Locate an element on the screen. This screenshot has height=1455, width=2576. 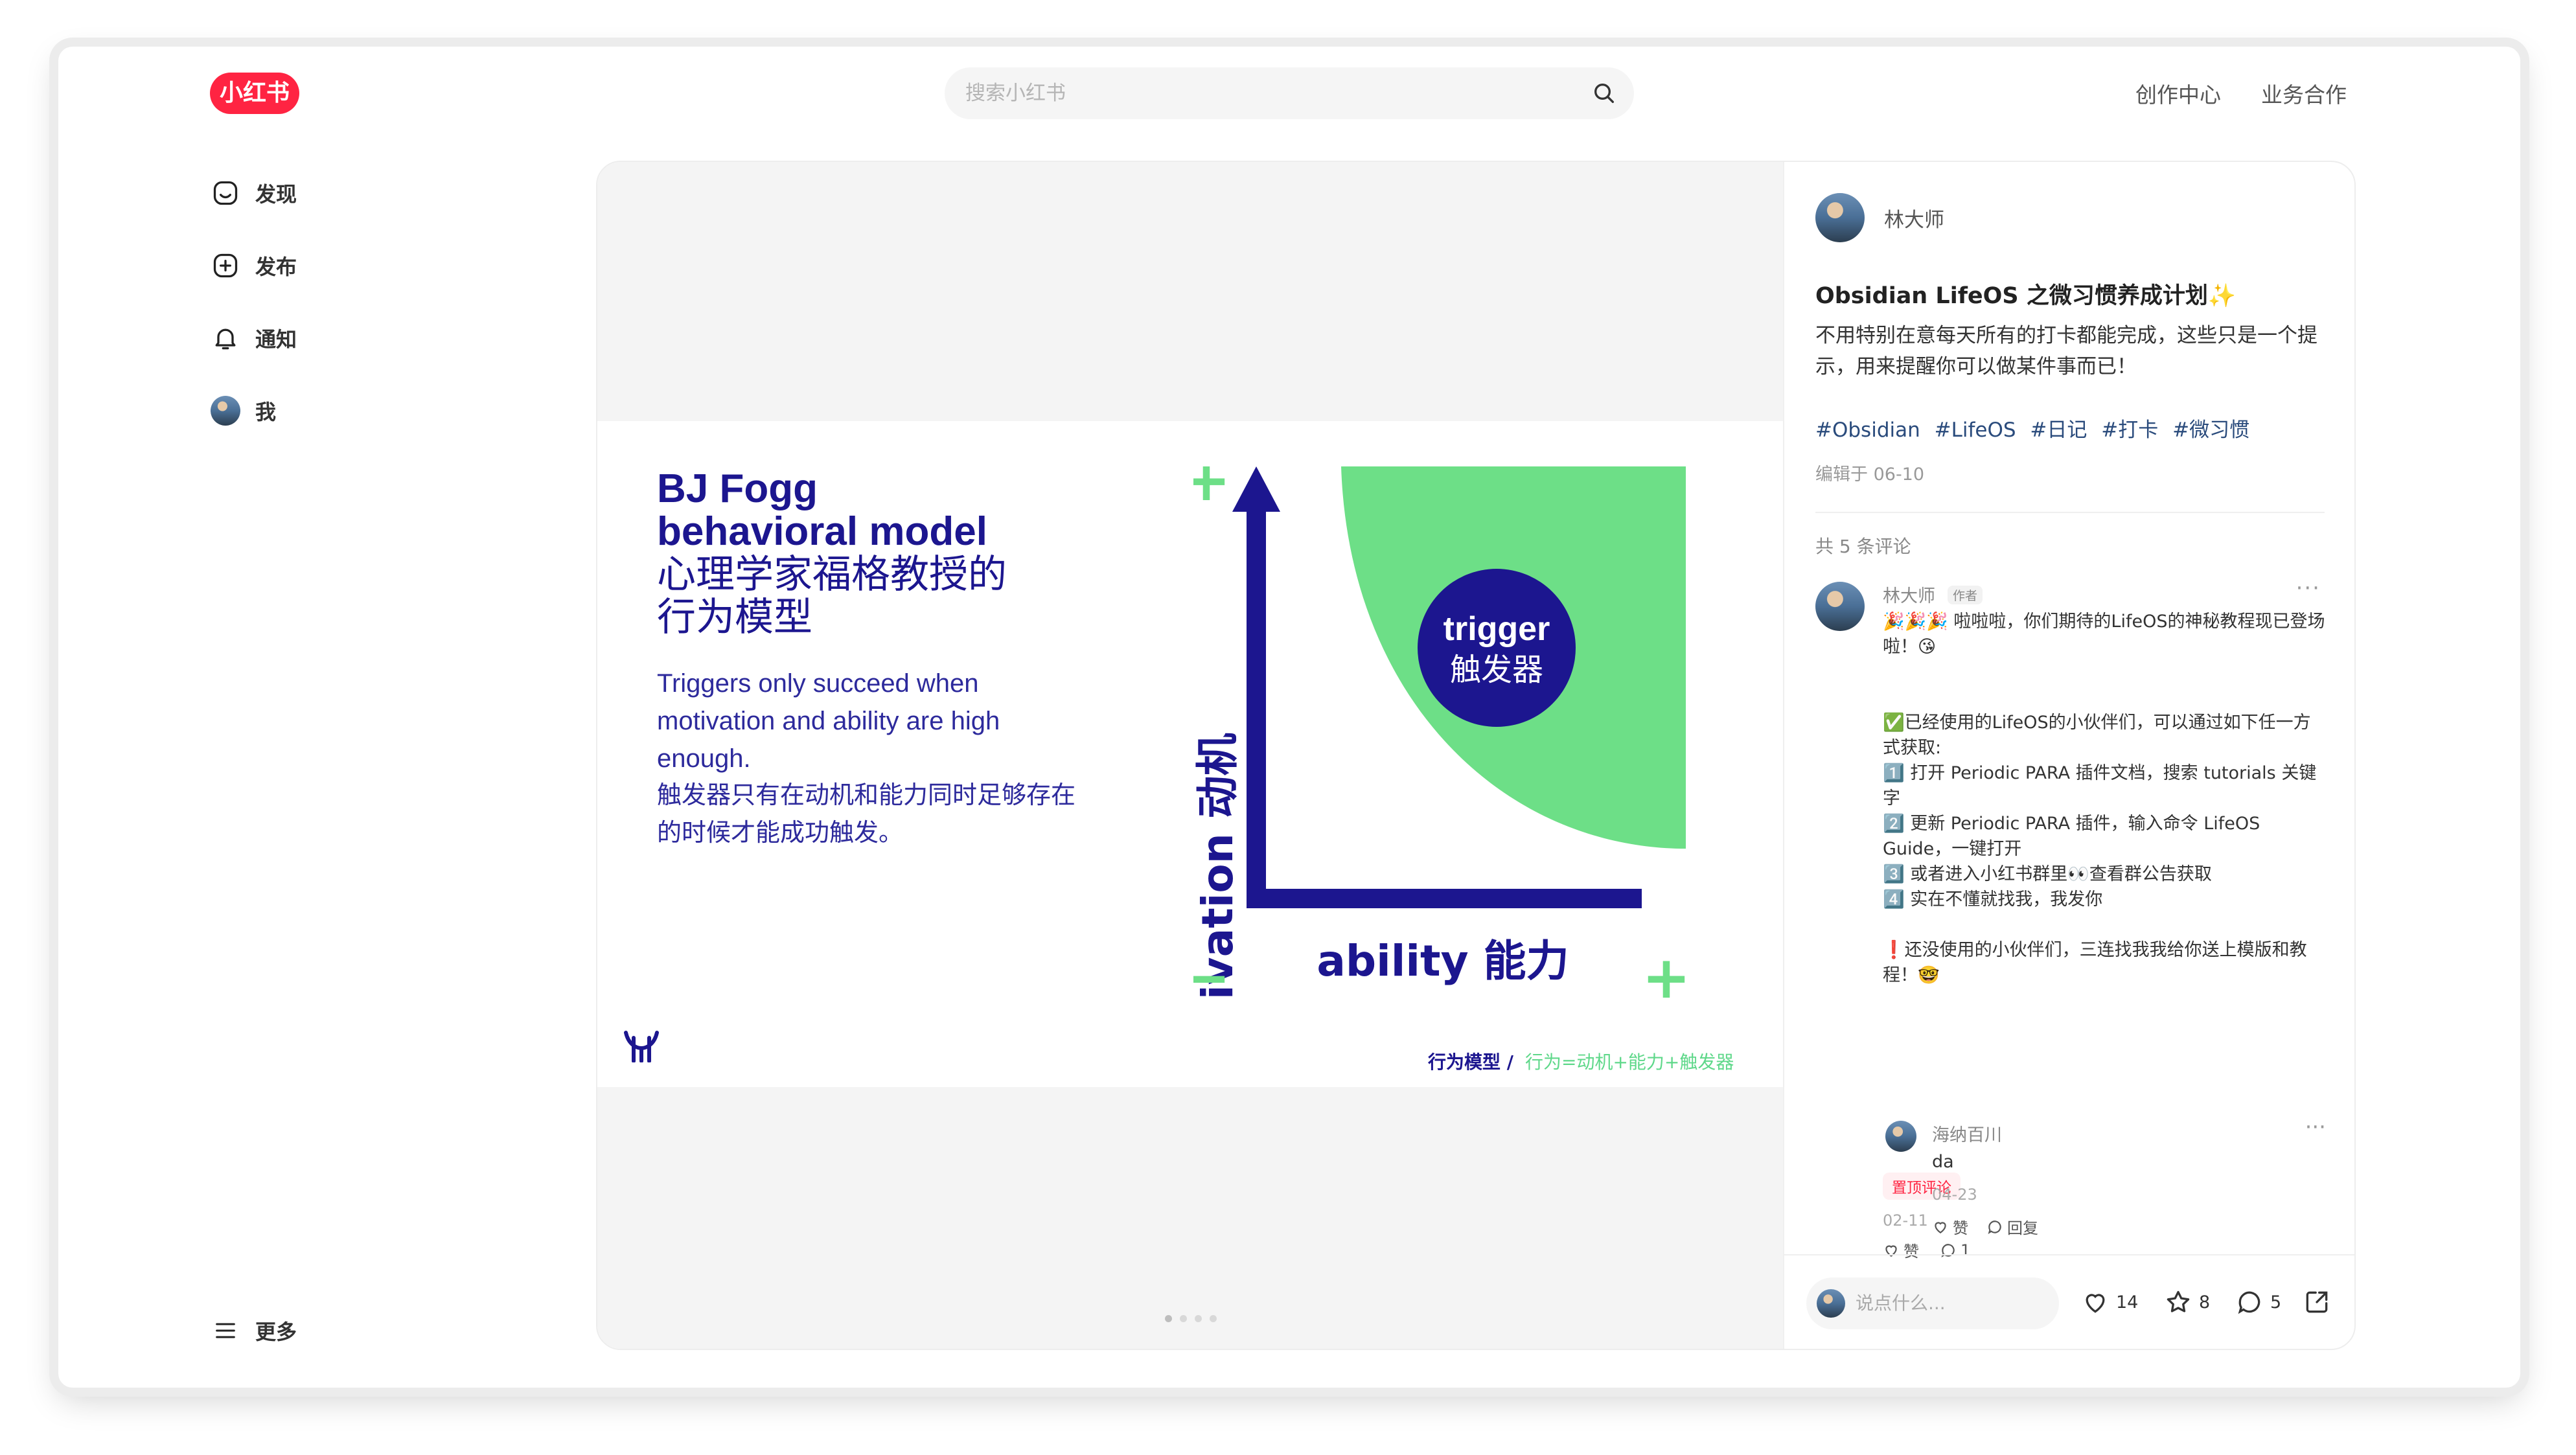
share-button is located at coordinates (2317, 1302).